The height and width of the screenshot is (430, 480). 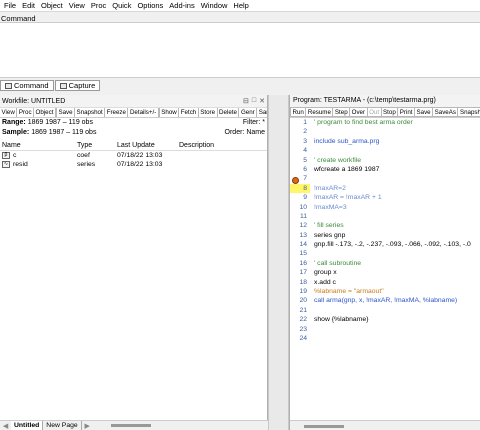 I want to click on code-line: 1 ' program to find best arma order, so click(x=385, y=122).